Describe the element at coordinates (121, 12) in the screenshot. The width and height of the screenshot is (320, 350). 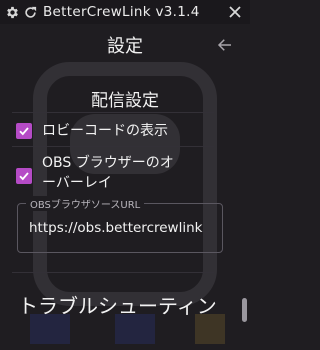
I see `window-title: BetterCrewLink v3.1.4` at that location.